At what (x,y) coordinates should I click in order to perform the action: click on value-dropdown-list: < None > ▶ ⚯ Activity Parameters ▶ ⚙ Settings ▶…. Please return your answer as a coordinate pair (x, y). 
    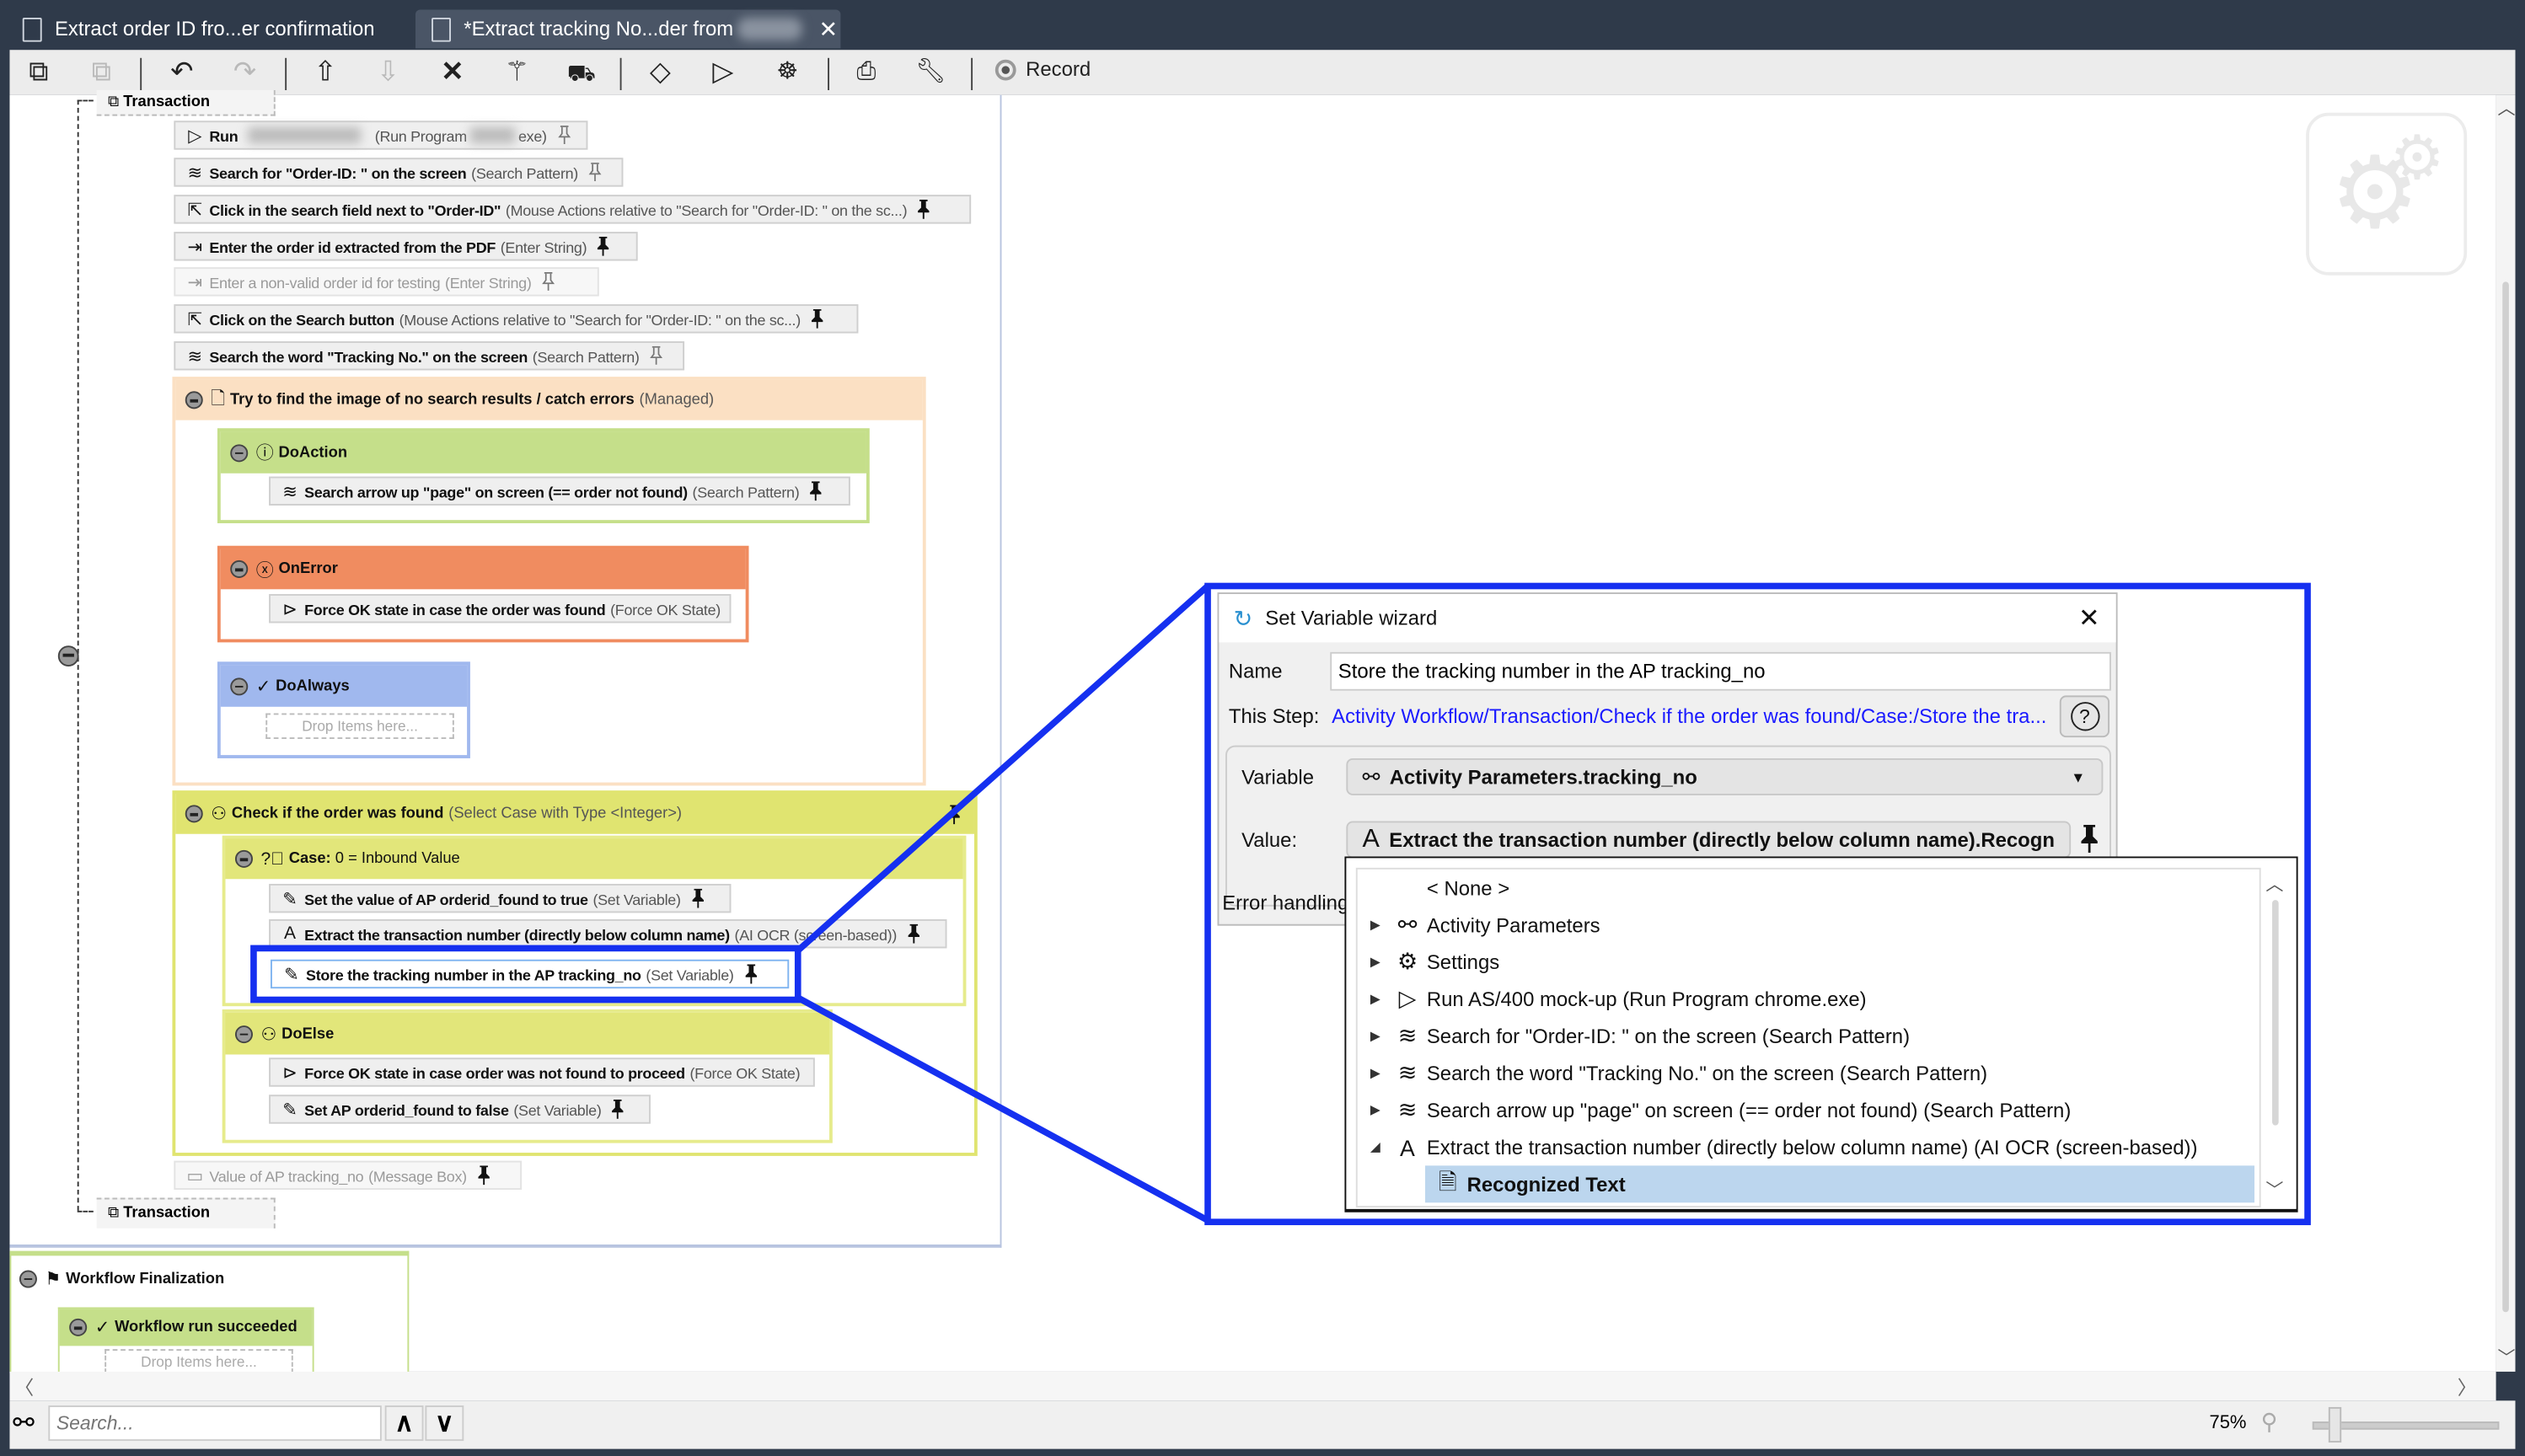
    Looking at the image, I should click on (1821, 1034).